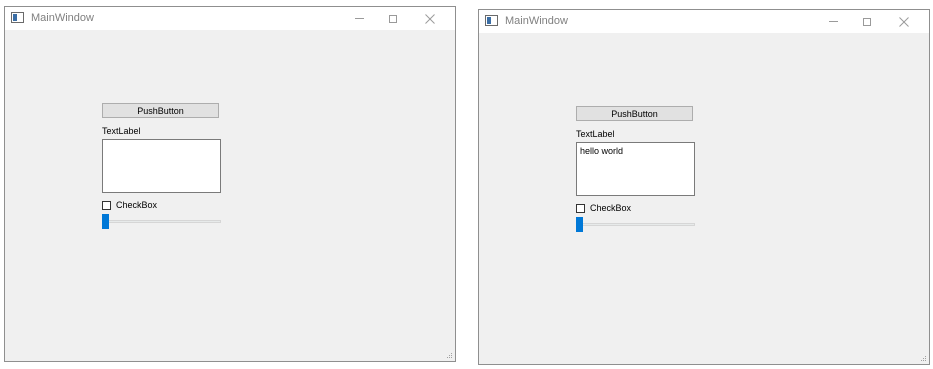  Describe the element at coordinates (635, 169) in the screenshot. I see `text-edit: hello world` at that location.